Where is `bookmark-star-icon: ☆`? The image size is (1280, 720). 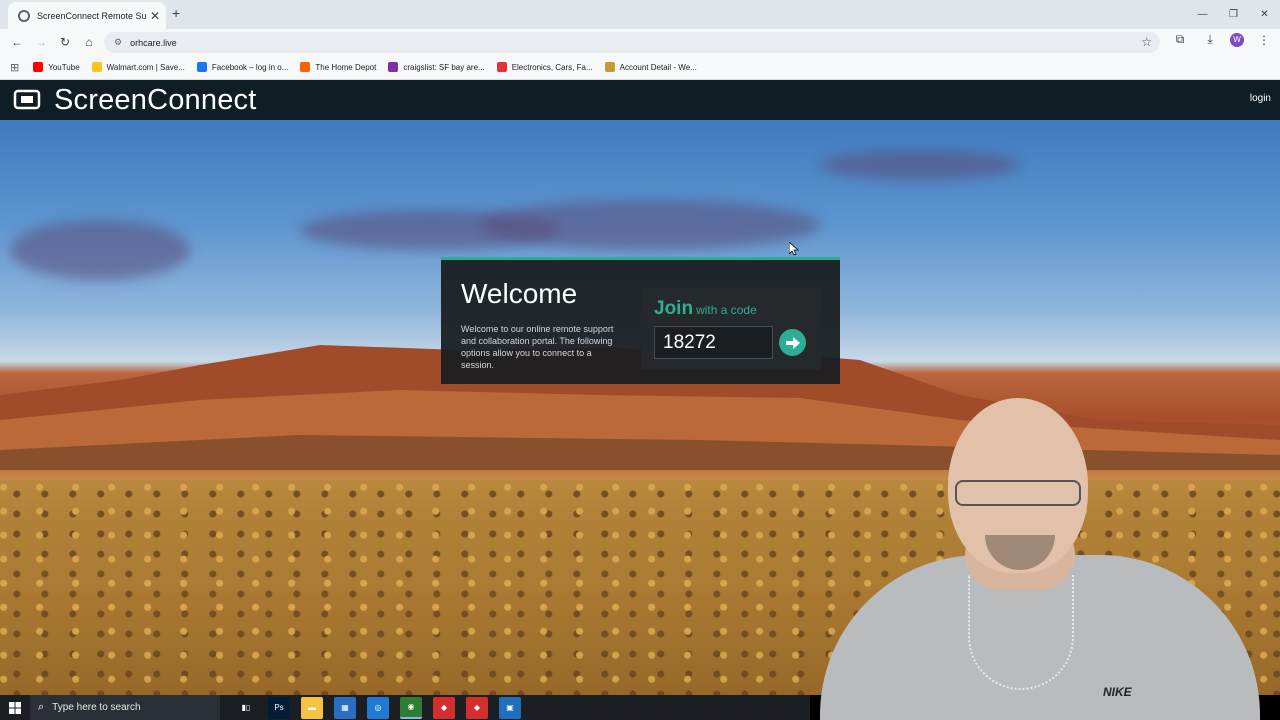
bookmark-star-icon: ☆ is located at coordinates (1146, 42).